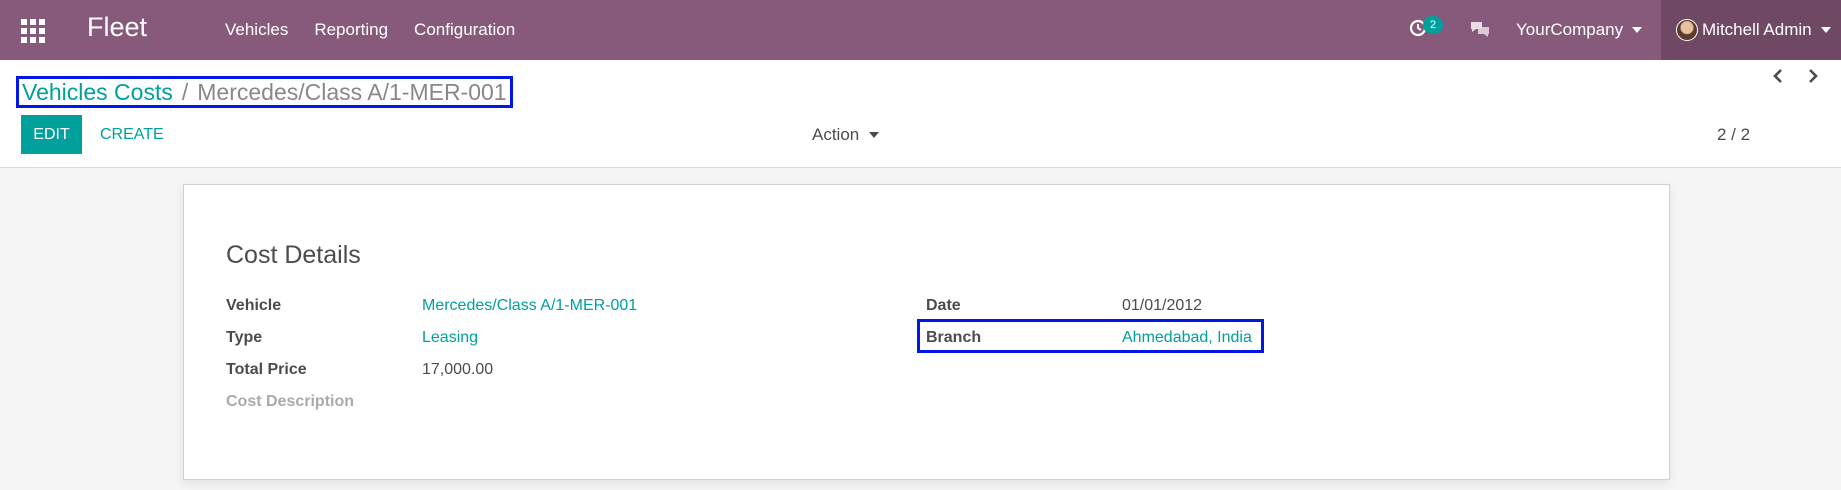 Image resolution: width=1841 pixels, height=490 pixels. Describe the element at coordinates (1687, 30) in the screenshot. I see `avatar` at that location.